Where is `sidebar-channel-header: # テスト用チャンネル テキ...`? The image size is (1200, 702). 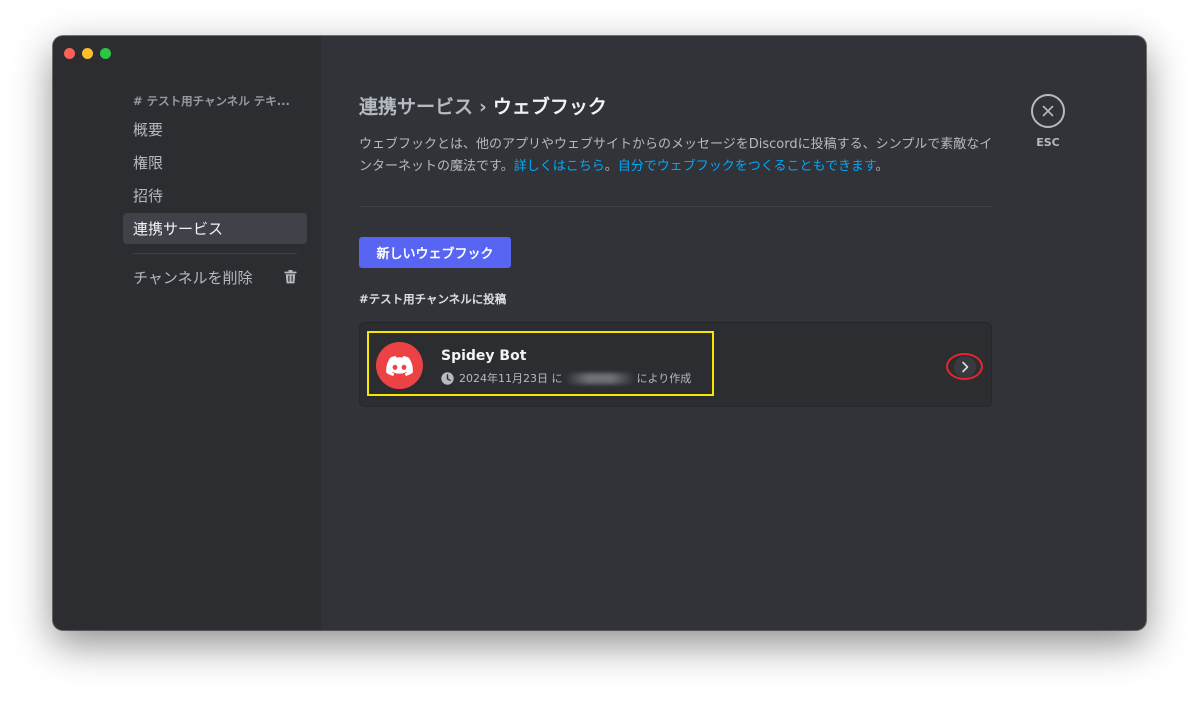
sidebar-channel-header: # テスト用チャンネル テキ... is located at coordinates (211, 101).